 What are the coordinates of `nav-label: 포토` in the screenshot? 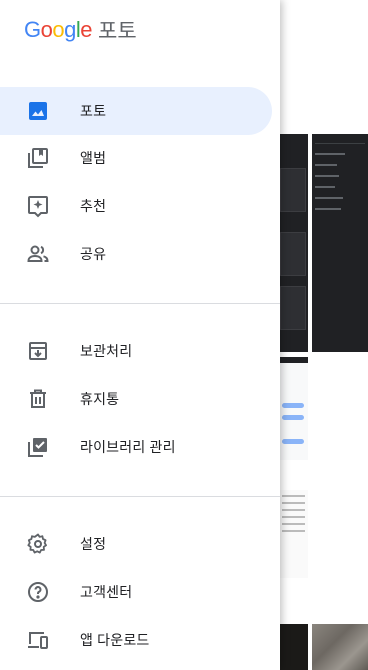 It's located at (93, 111).